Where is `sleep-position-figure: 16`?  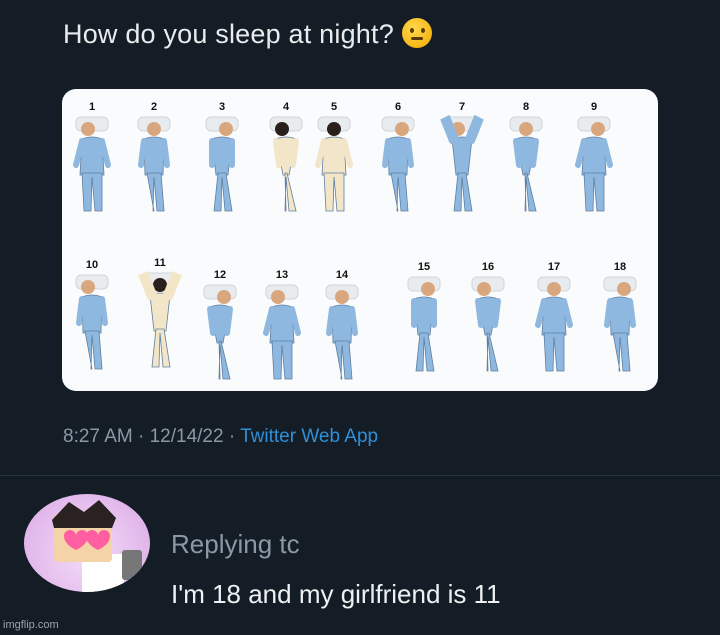 sleep-position-figure: 16 is located at coordinates (488, 318).